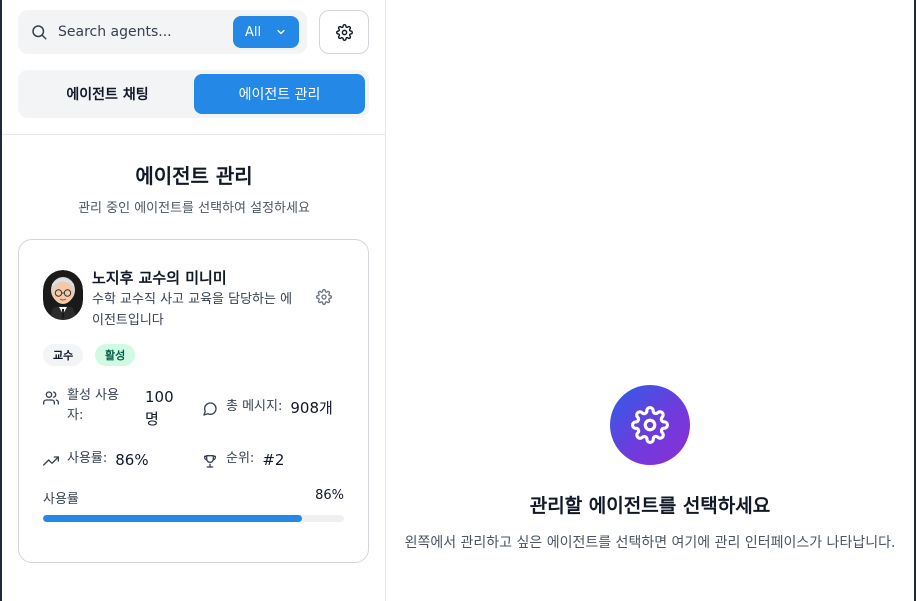  I want to click on stat-value: 100명, so click(159, 408).